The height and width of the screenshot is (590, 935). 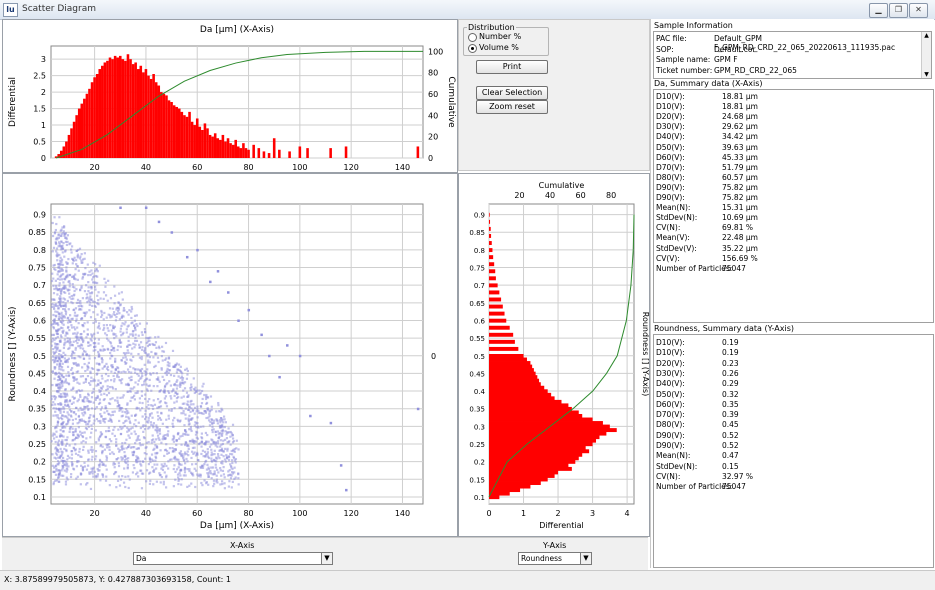 I want to click on number-radio, so click(x=472, y=37).